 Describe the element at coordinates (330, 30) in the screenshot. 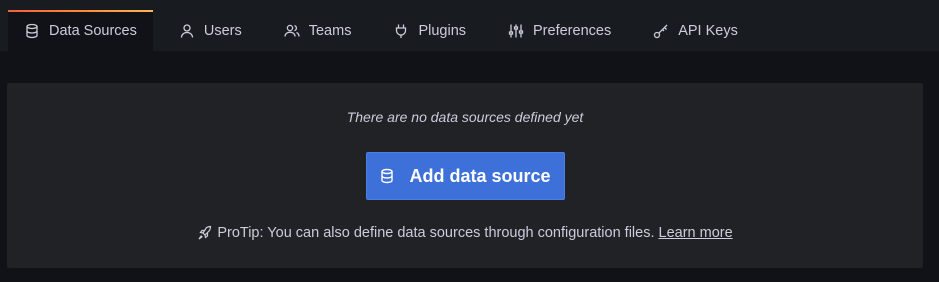

I see `tab-label: Teams` at that location.